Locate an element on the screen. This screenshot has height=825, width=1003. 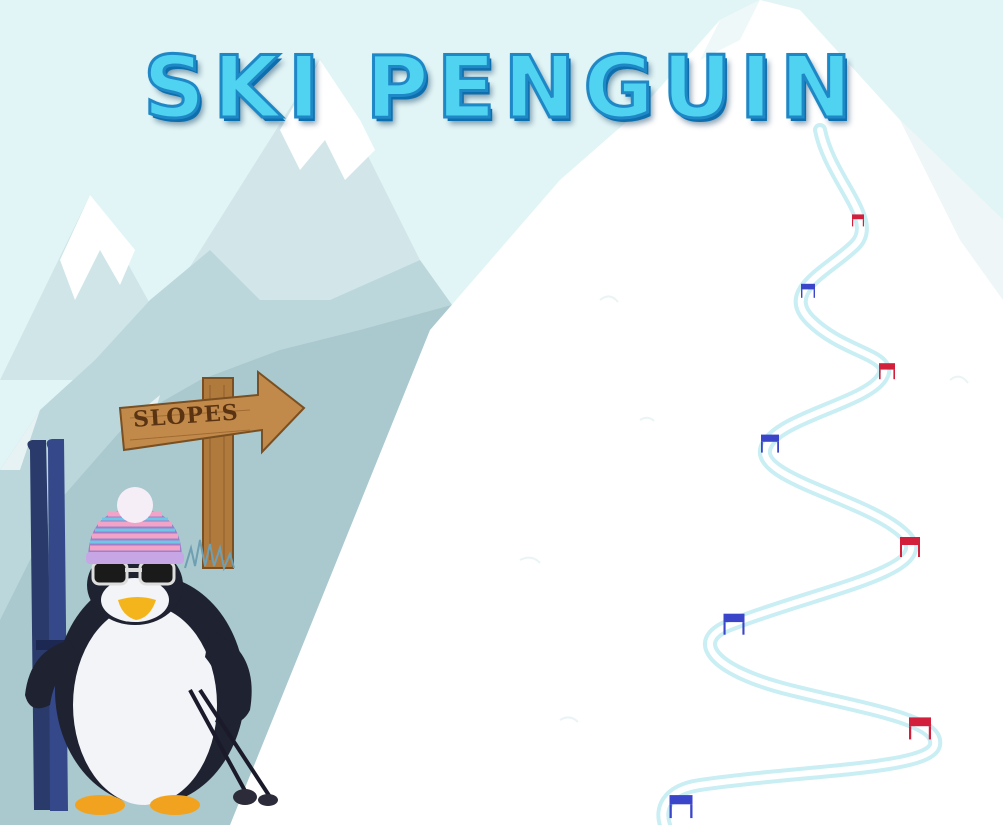
game-title: SKI PENGUIN is located at coordinates (501, 88).